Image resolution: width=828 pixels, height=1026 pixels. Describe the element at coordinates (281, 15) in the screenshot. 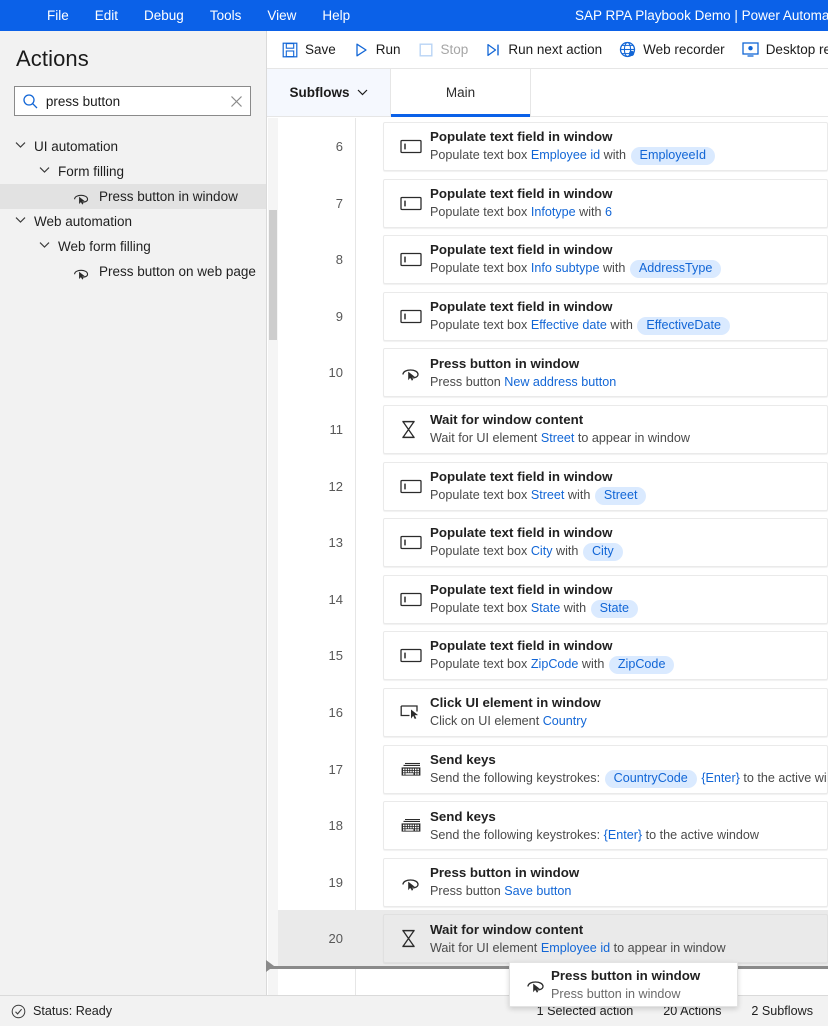

I see `menu-item-view: View` at that location.